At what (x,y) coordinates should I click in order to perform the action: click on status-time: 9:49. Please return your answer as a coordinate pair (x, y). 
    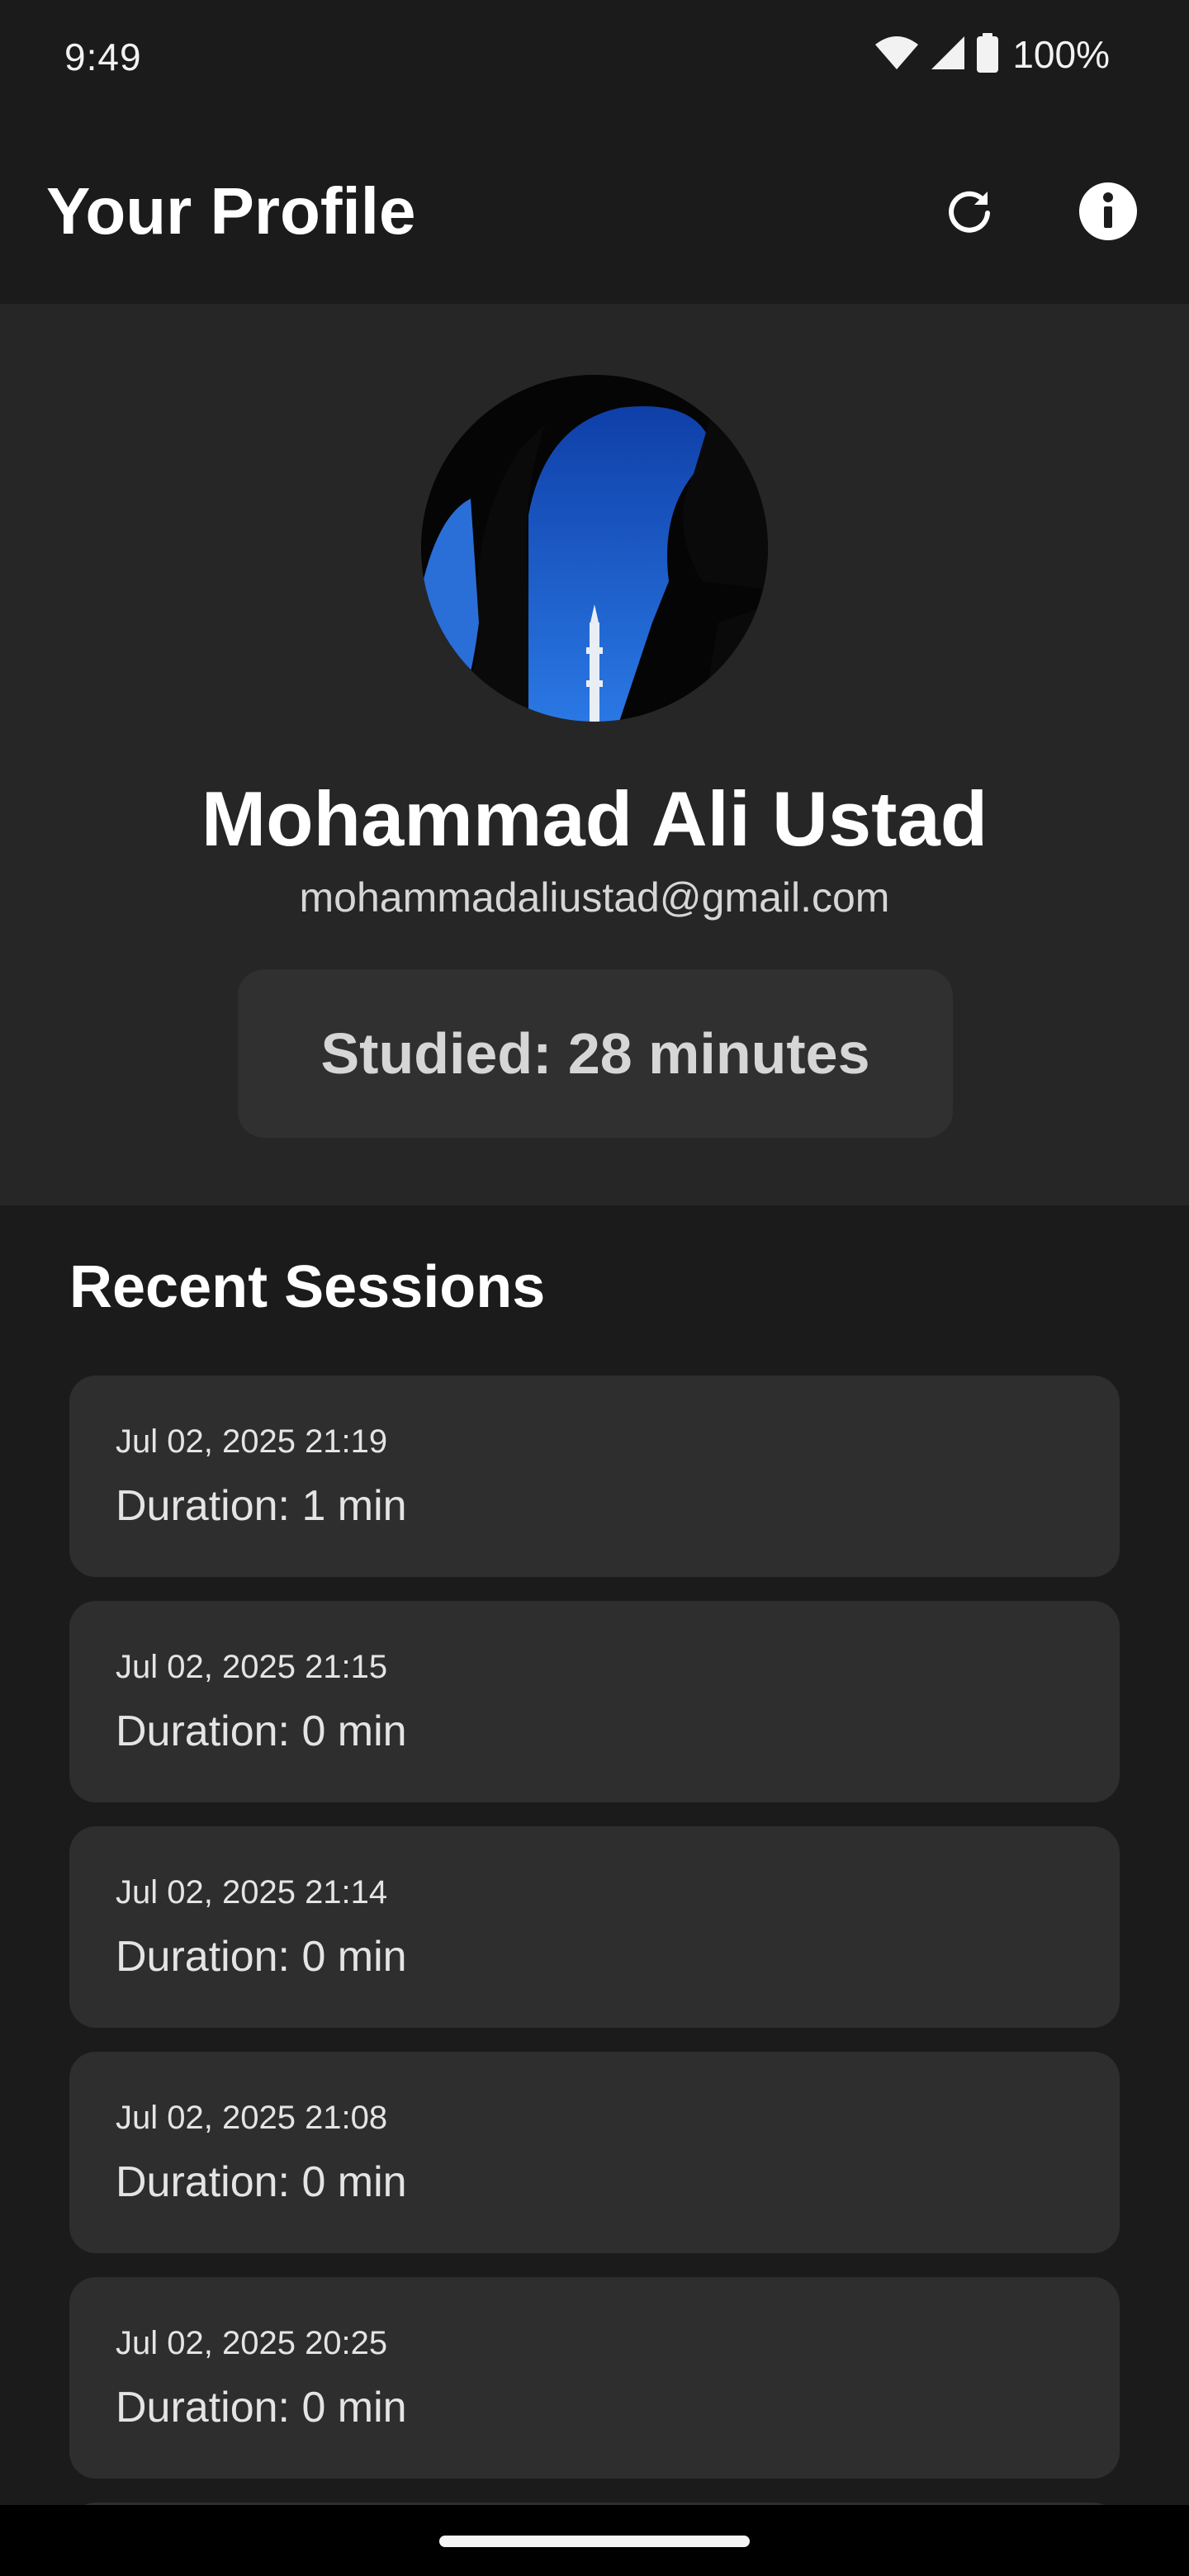
    Looking at the image, I should click on (103, 57).